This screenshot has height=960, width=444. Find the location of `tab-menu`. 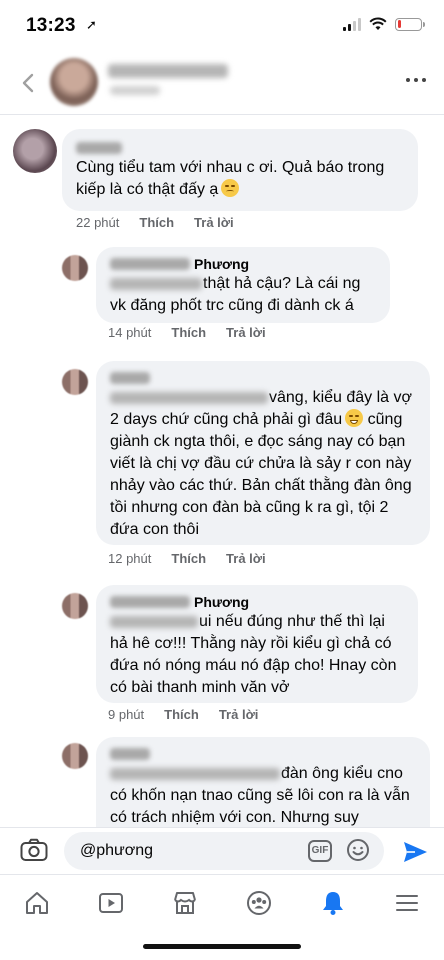

tab-menu is located at coordinates (407, 903).